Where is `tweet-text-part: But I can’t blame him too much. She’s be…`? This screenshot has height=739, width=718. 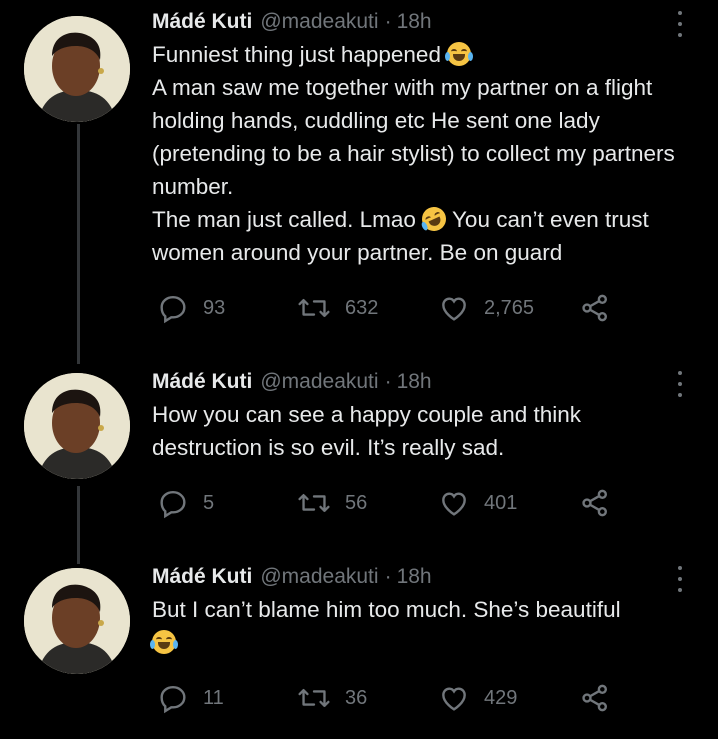
tweet-text-part: But I can’t blame him too much. She’s be… is located at coordinates (386, 609).